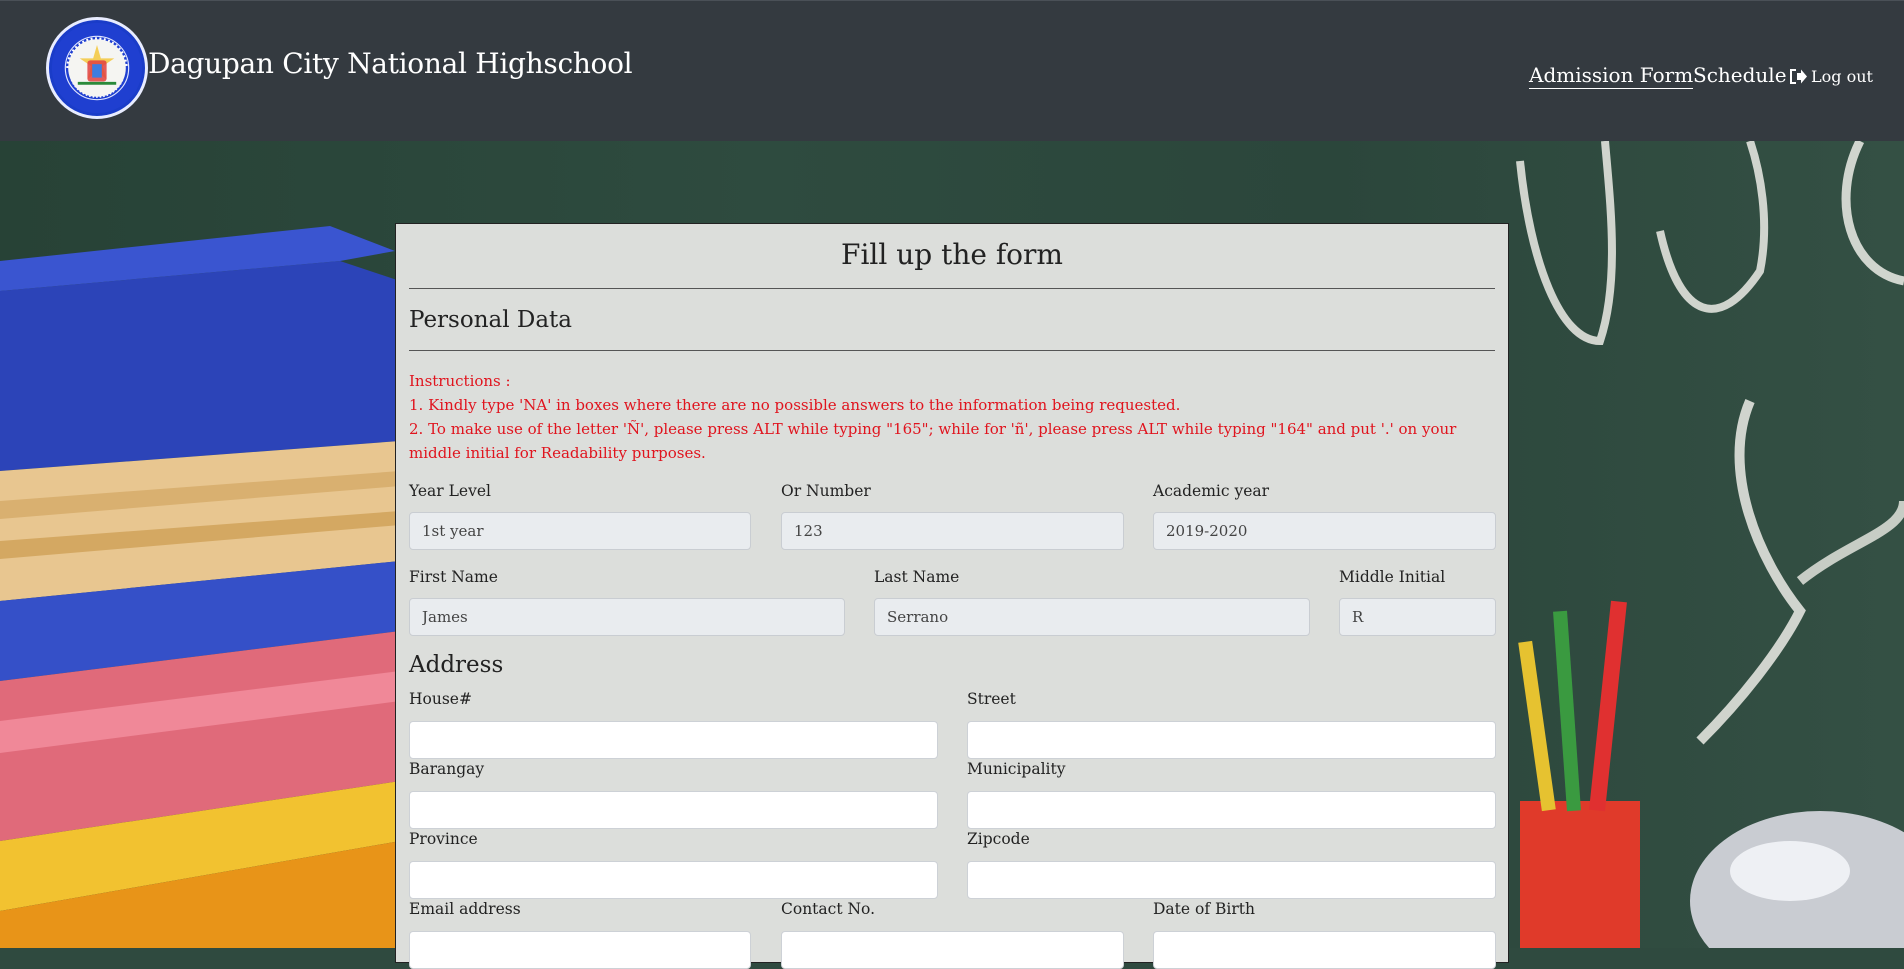 The image size is (1904, 969). What do you see at coordinates (580, 531) in the screenshot?
I see `year-level-input` at bounding box center [580, 531].